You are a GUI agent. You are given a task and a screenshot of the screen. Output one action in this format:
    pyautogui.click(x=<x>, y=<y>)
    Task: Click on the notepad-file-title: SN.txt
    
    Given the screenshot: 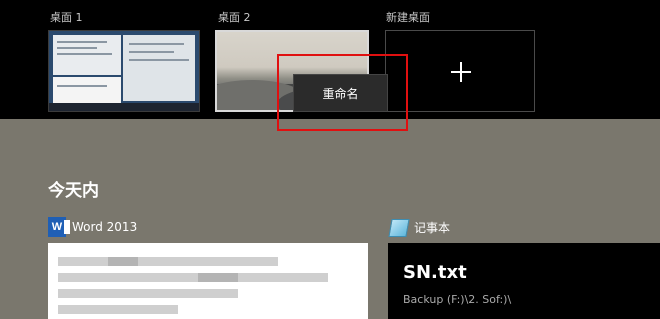 What is the action you would take?
    pyautogui.click(x=435, y=272)
    